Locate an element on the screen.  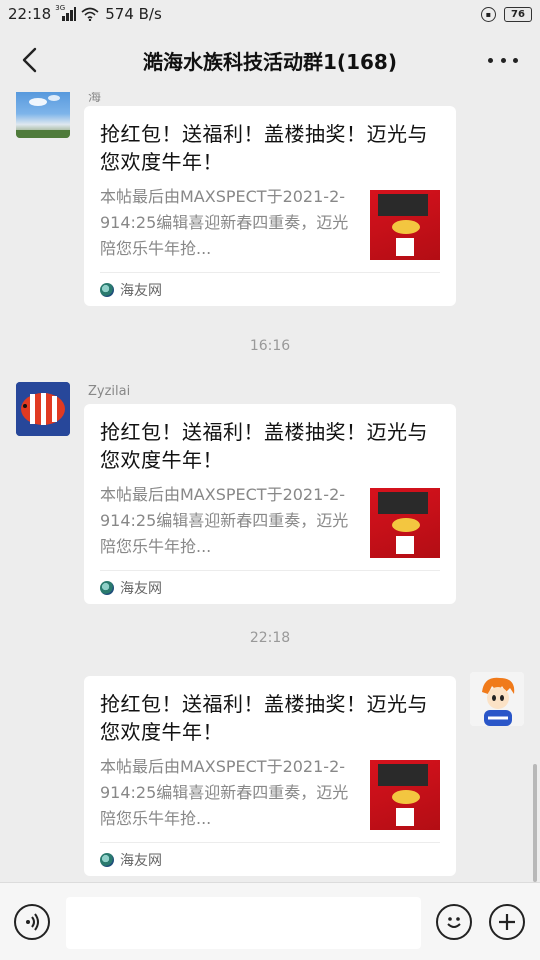
more-button is located at coordinates (503, 60).